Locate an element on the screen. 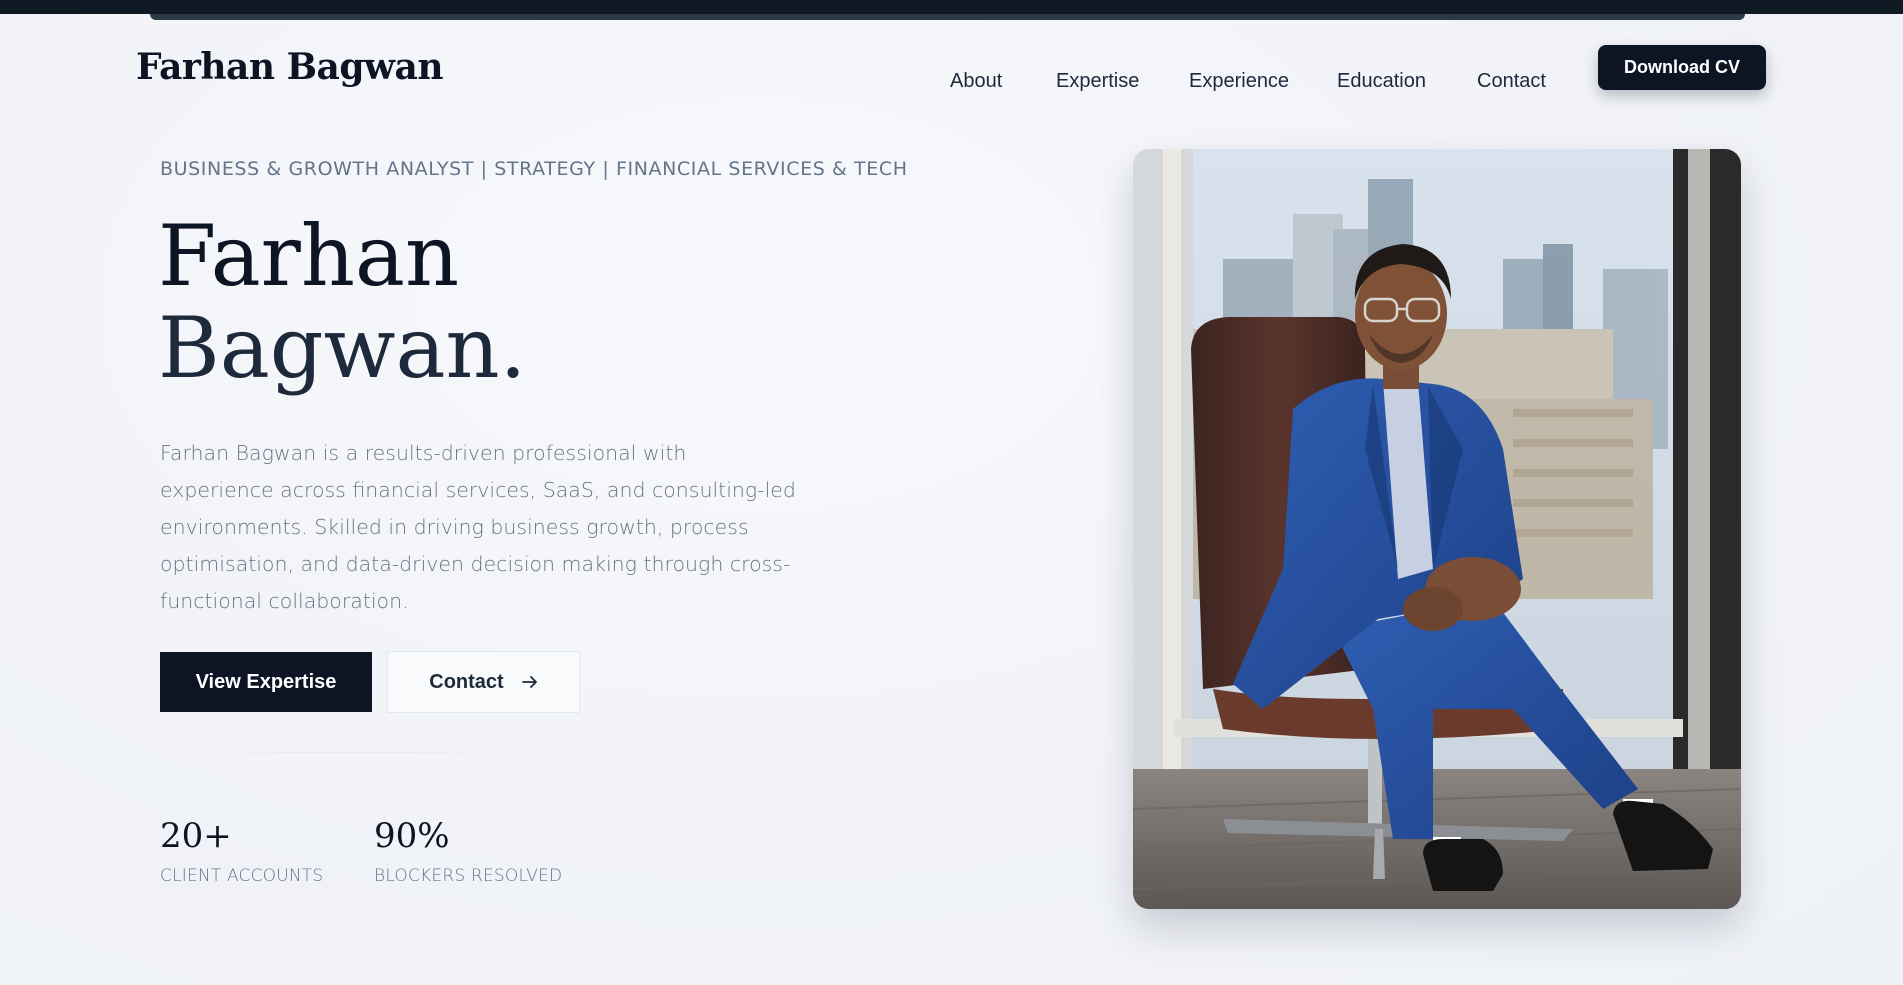  nav-education: Education is located at coordinates (1381, 81).